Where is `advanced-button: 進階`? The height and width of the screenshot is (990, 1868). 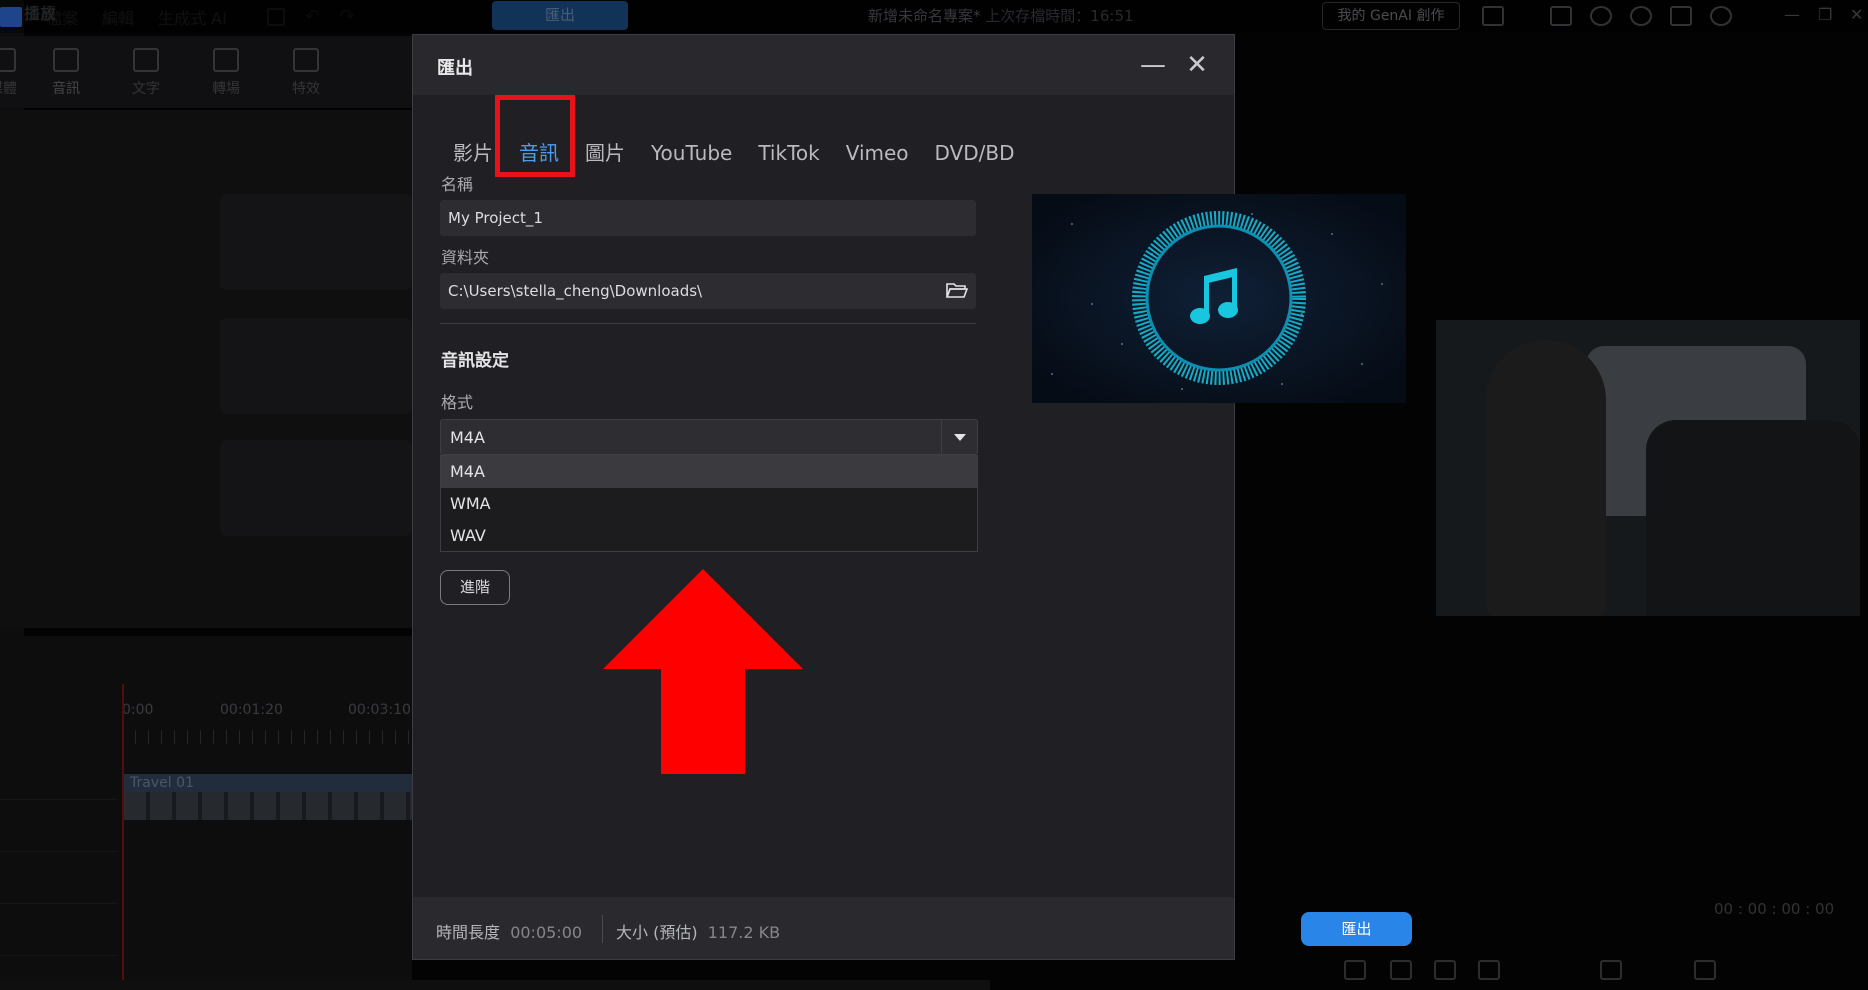 advanced-button: 進階 is located at coordinates (475, 587).